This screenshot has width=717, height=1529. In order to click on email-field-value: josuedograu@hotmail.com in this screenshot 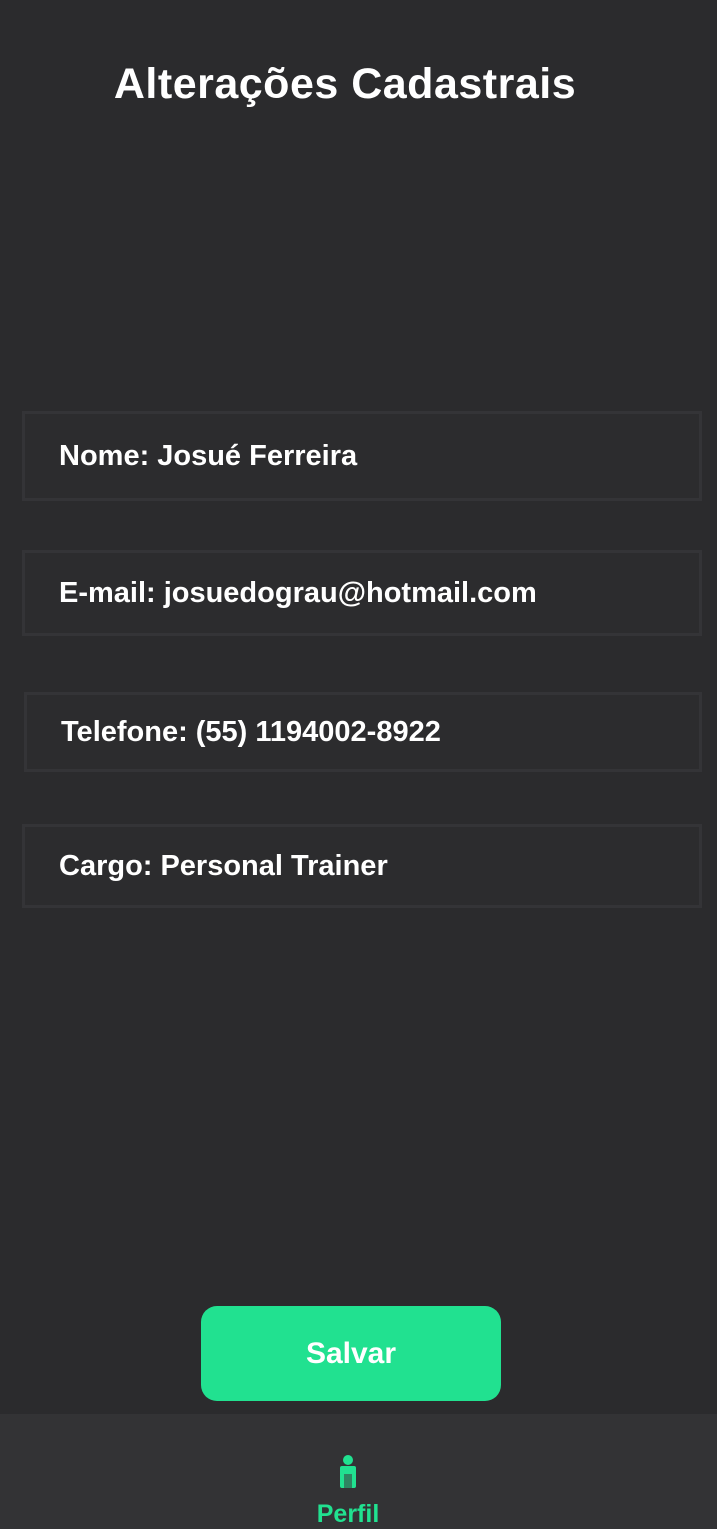, I will do `click(350, 592)`.